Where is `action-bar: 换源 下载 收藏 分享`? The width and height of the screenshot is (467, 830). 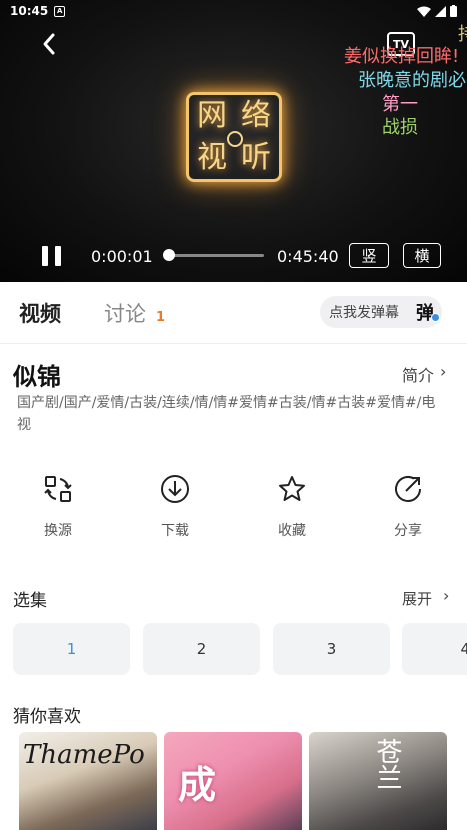 action-bar: 换源 下载 收藏 分享 is located at coordinates (233, 509).